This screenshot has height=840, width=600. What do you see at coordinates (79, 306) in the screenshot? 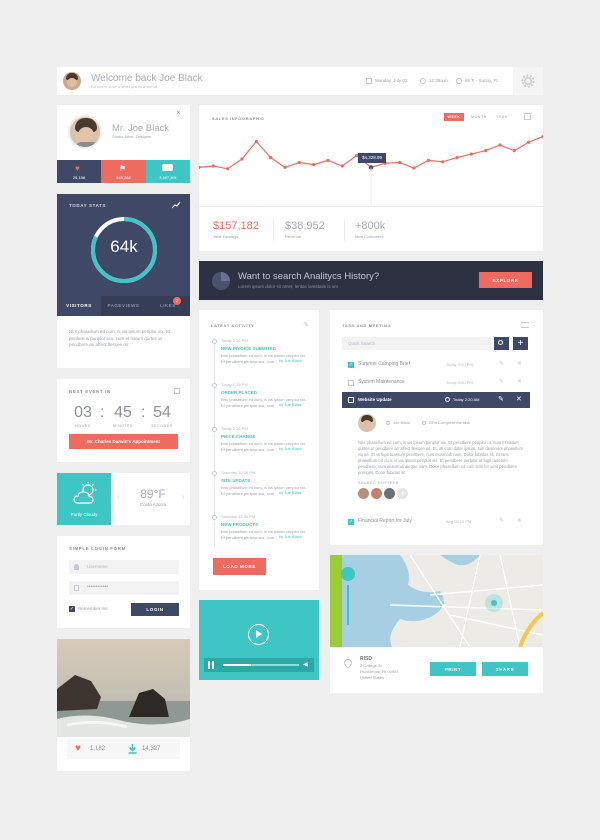
I see `tab-visitors: Visitors` at bounding box center [79, 306].